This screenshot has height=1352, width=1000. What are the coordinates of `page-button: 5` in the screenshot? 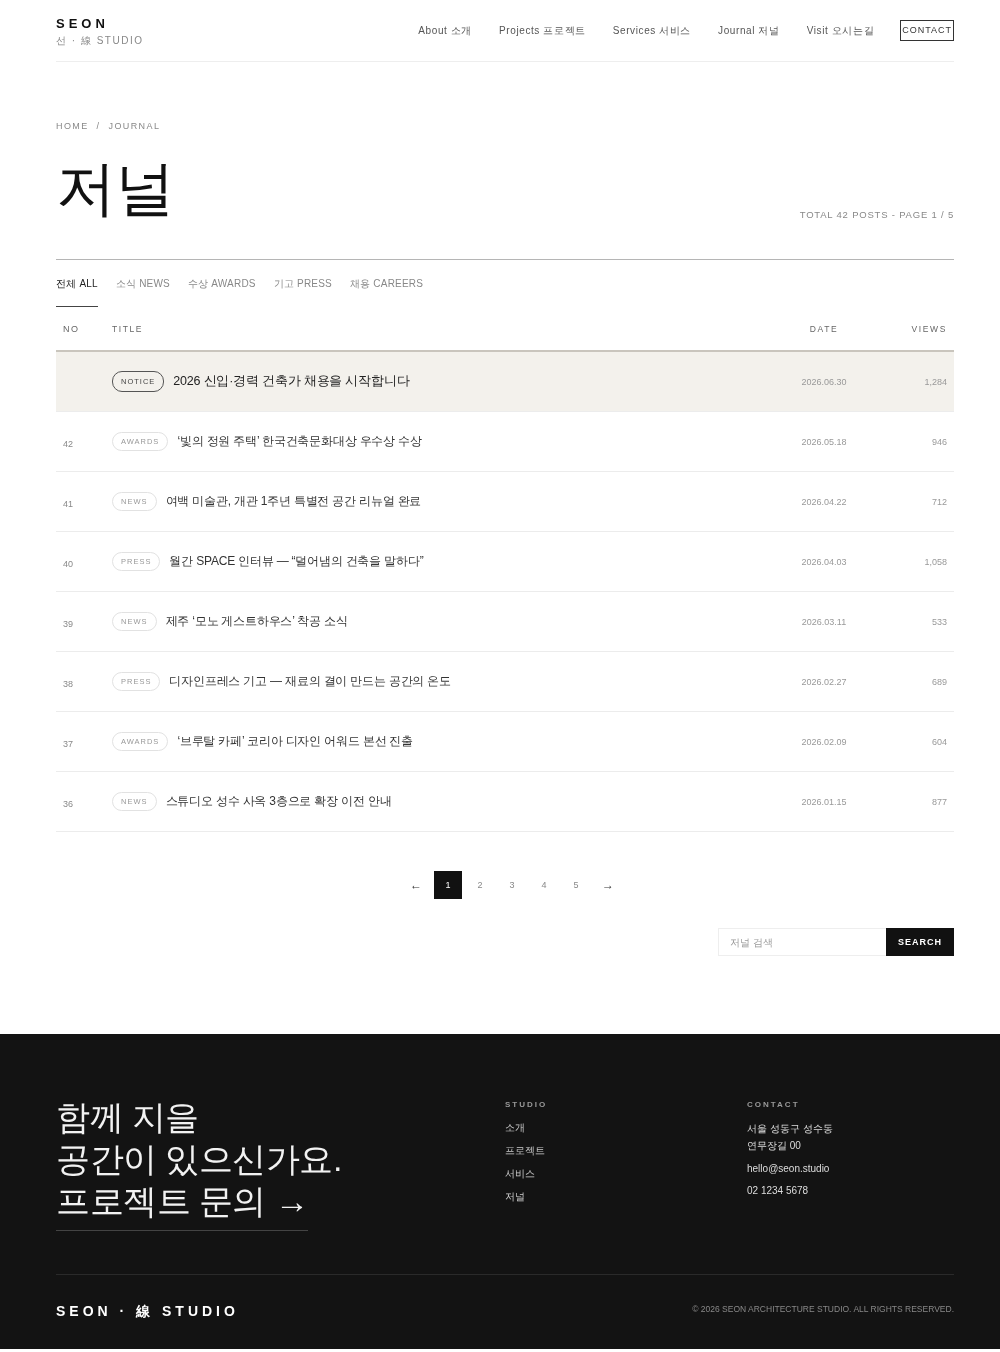 It's located at (576, 885).